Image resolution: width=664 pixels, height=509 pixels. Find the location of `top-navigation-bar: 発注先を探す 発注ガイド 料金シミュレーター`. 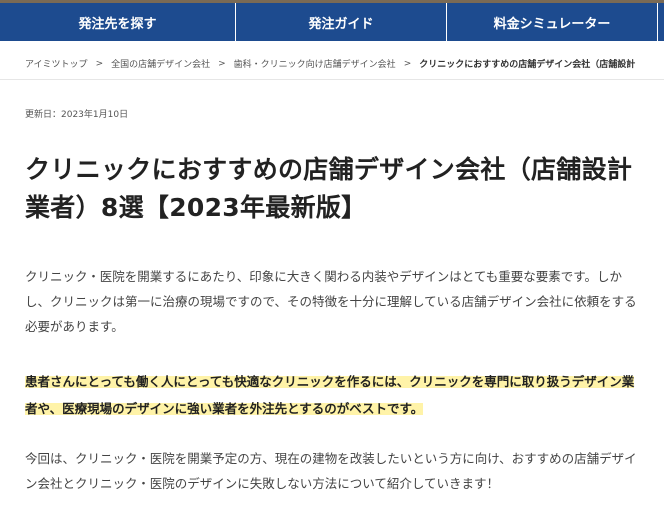

top-navigation-bar: 発注先を探す 発注ガイド 料金シミュレーター is located at coordinates (332, 20).